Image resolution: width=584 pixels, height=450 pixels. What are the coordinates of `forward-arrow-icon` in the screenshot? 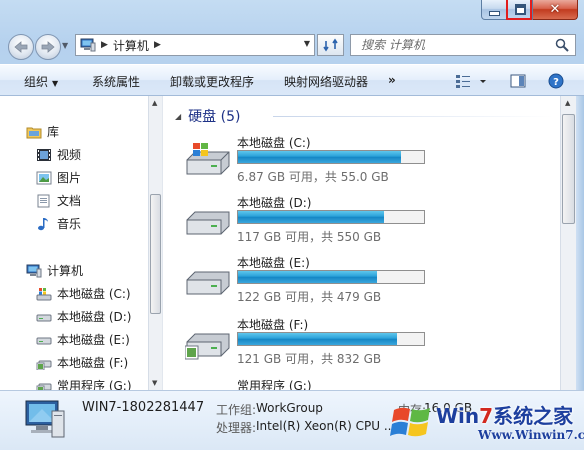 It's located at (48, 47).